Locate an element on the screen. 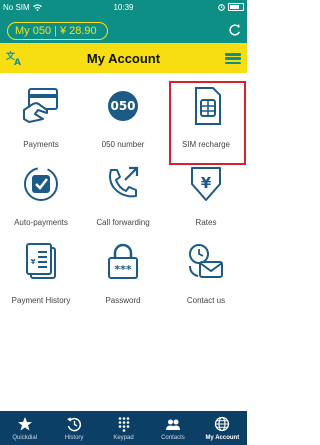 Image resolution: width=320 pixels, height=445 pixels. tab-my-account: My Account is located at coordinates (222, 428).